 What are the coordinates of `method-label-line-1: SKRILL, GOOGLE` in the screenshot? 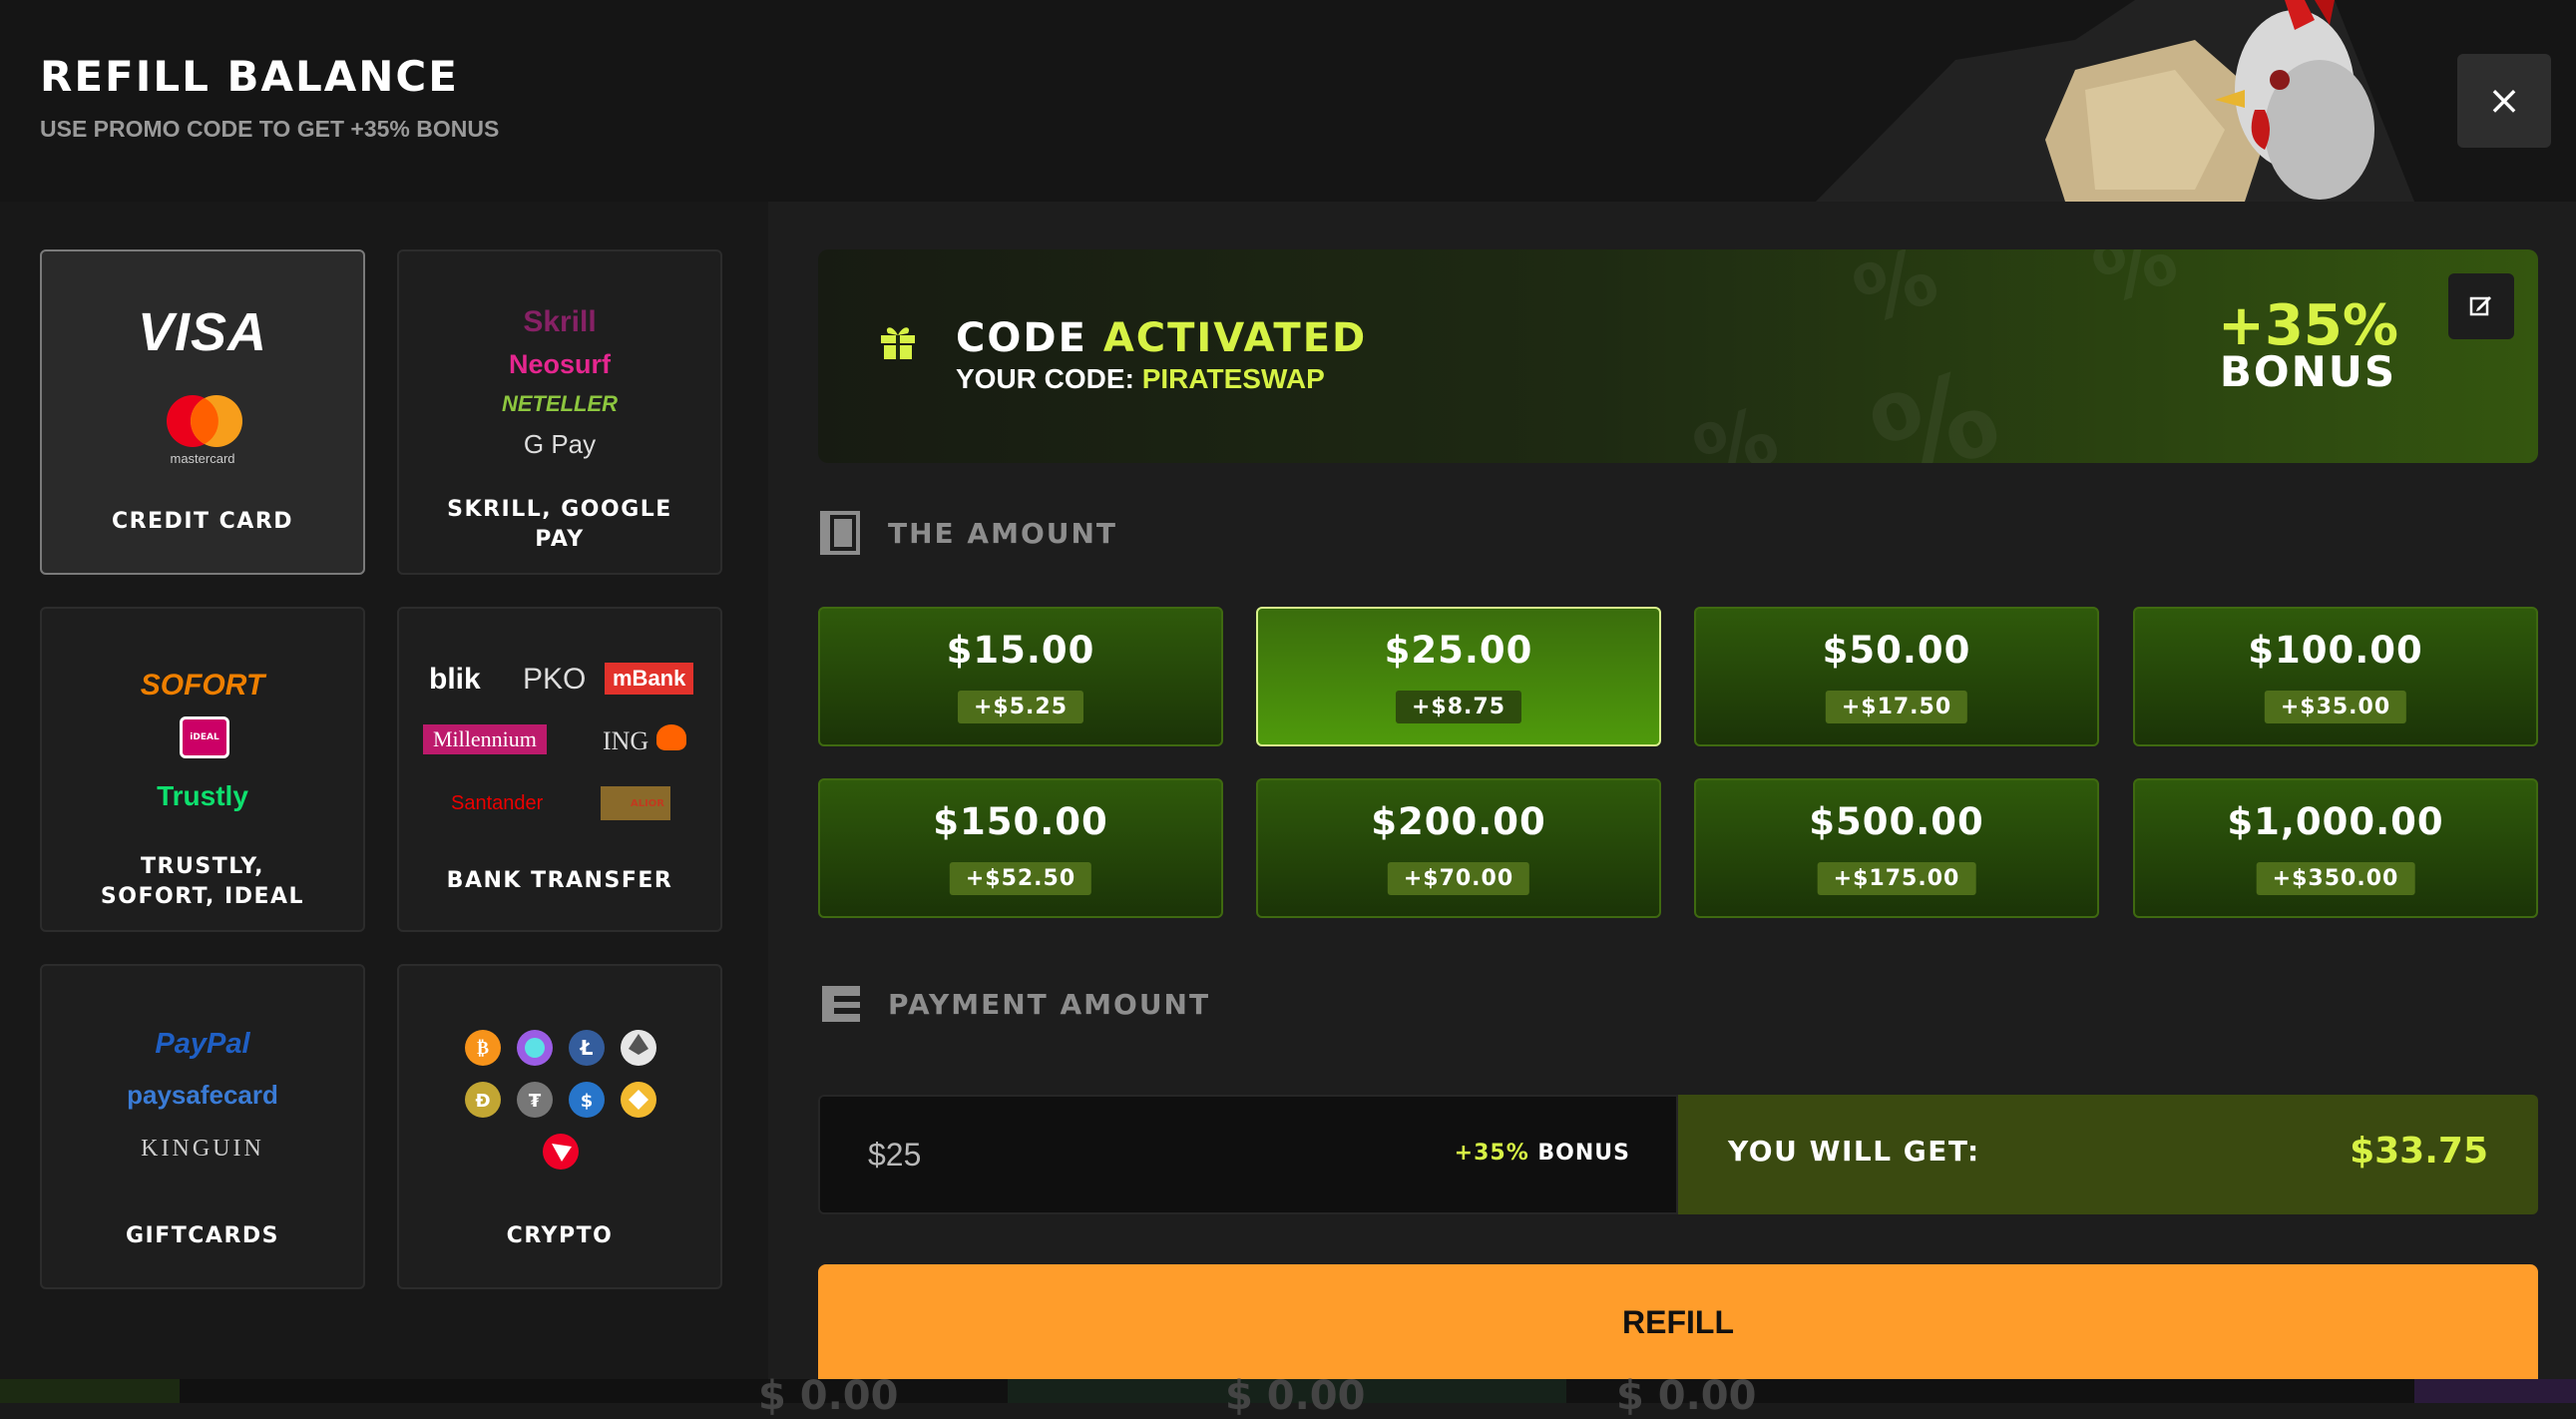 It's located at (559, 510).